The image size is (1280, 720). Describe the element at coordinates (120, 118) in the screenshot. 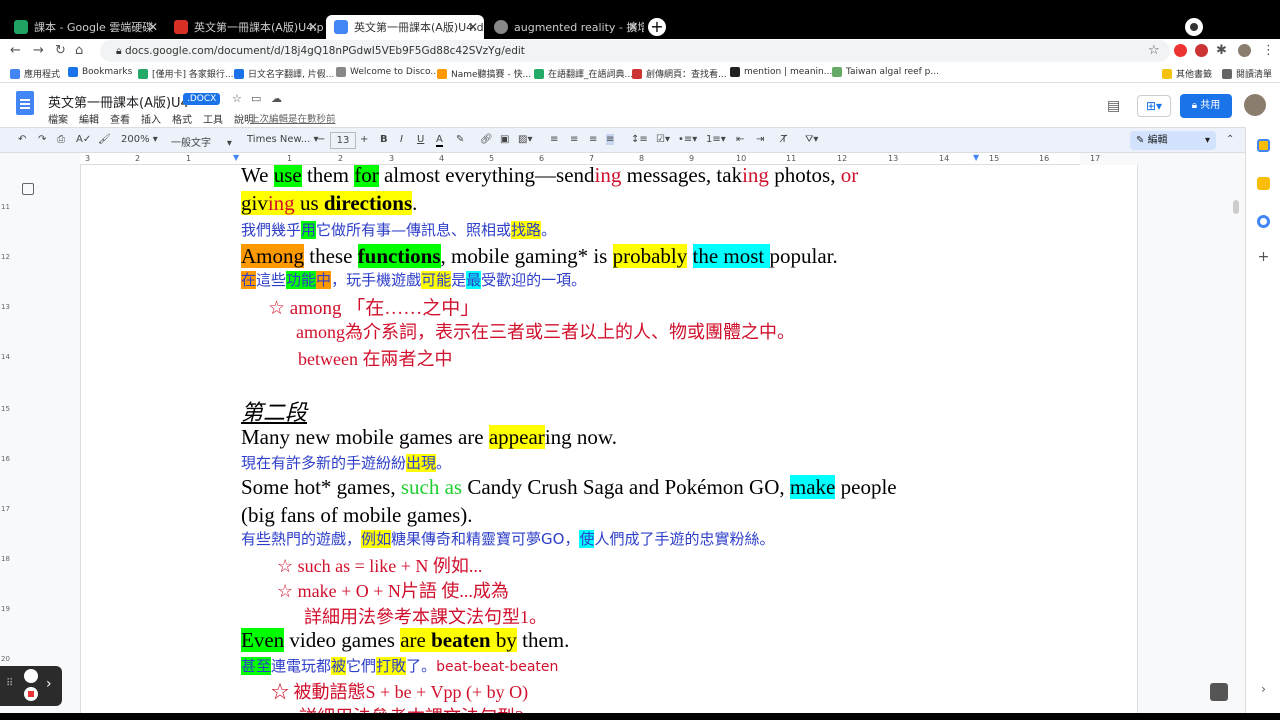

I see `menu-view: 查看` at that location.